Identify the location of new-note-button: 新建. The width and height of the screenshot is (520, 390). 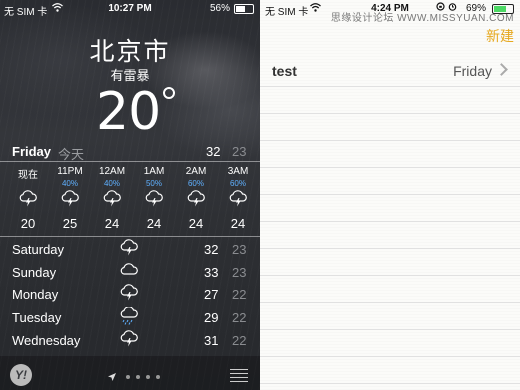
(500, 36).